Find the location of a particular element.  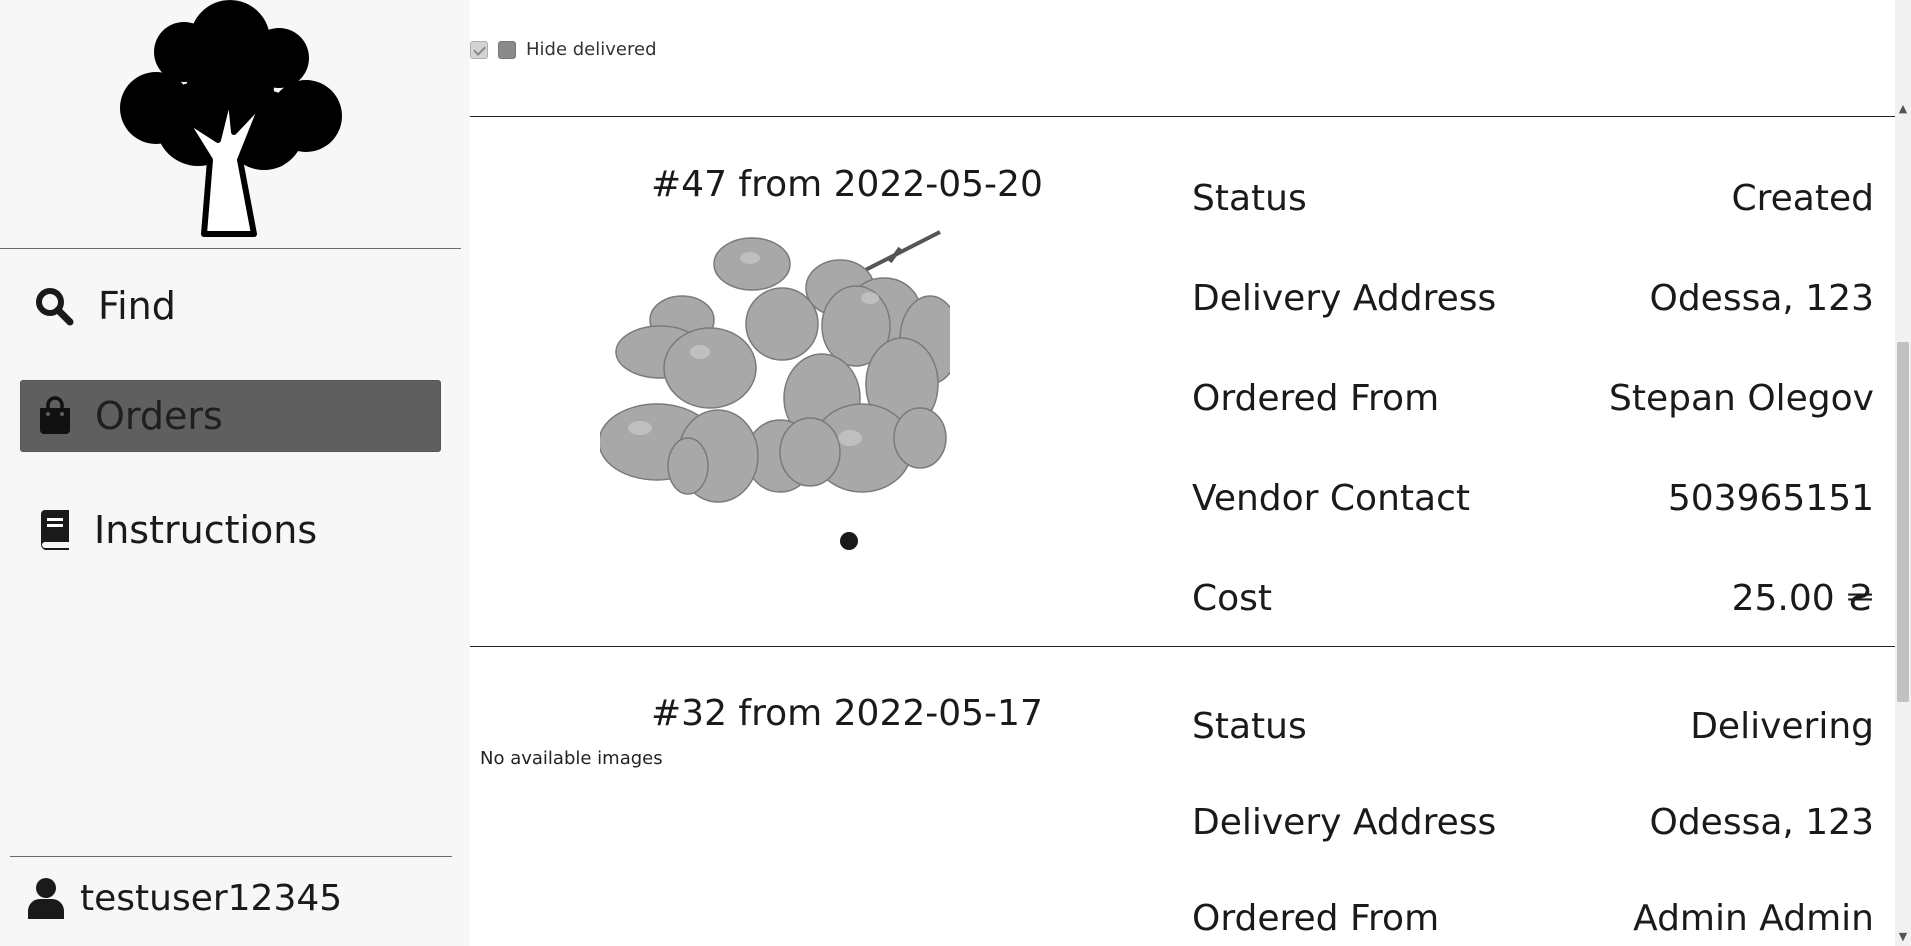

field-value: 25.00 ₴ is located at coordinates (1802, 598).